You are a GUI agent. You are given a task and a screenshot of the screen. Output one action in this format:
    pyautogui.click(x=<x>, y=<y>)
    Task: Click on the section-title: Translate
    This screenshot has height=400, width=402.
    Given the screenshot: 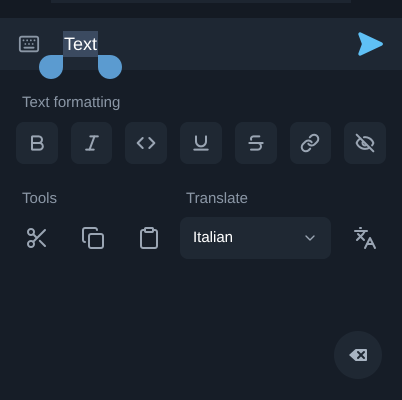 What is the action you would take?
    pyautogui.click(x=217, y=198)
    